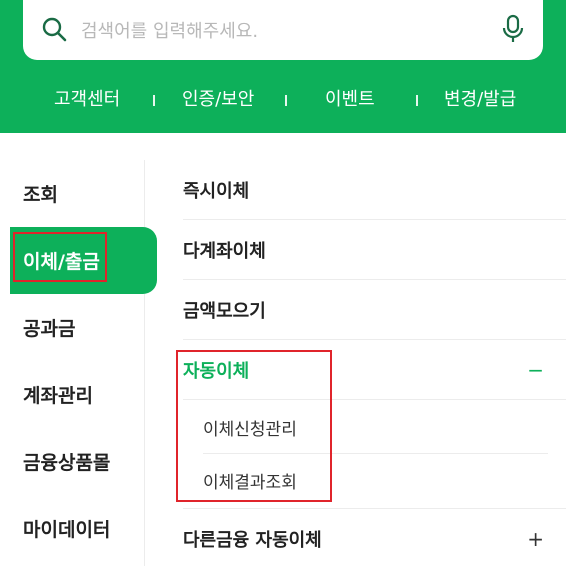 This screenshot has width=566, height=566. What do you see at coordinates (216, 191) in the screenshot?
I see `menu-label: 즉시이체` at bounding box center [216, 191].